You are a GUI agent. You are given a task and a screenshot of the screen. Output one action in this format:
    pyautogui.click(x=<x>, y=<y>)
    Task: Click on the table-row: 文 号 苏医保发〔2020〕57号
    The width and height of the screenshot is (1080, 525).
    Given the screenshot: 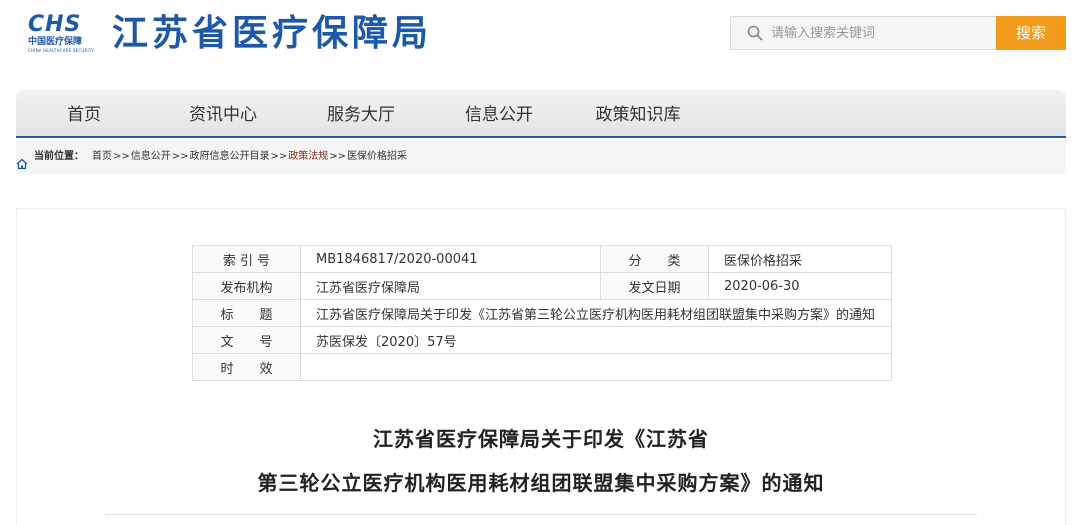 What is the action you would take?
    pyautogui.click(x=542, y=340)
    